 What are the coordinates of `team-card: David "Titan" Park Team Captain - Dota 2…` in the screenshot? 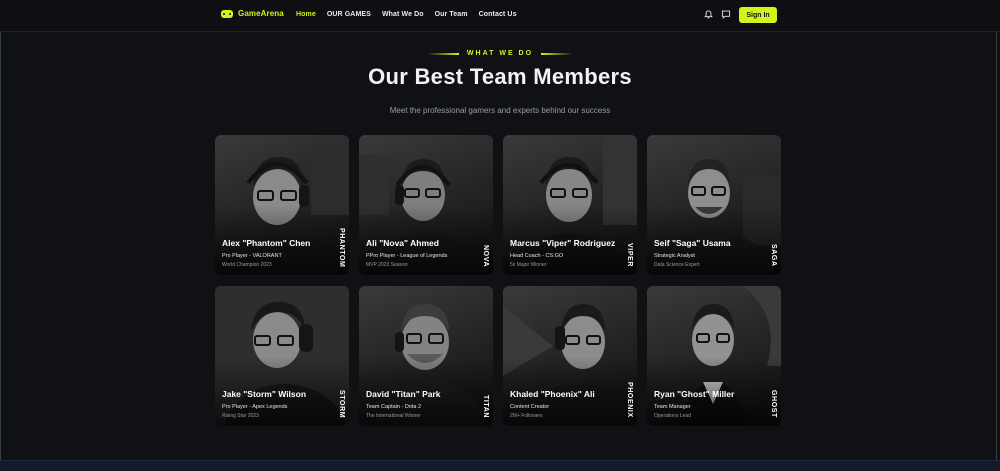 It's located at (426, 356).